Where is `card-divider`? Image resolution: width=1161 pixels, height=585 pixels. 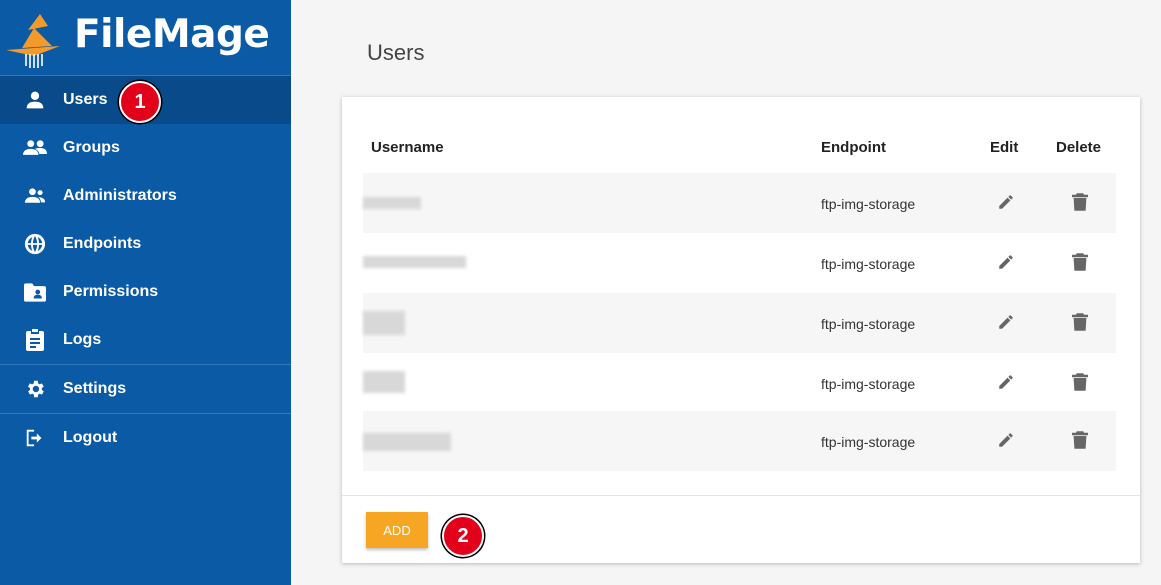
card-divider is located at coordinates (741, 495).